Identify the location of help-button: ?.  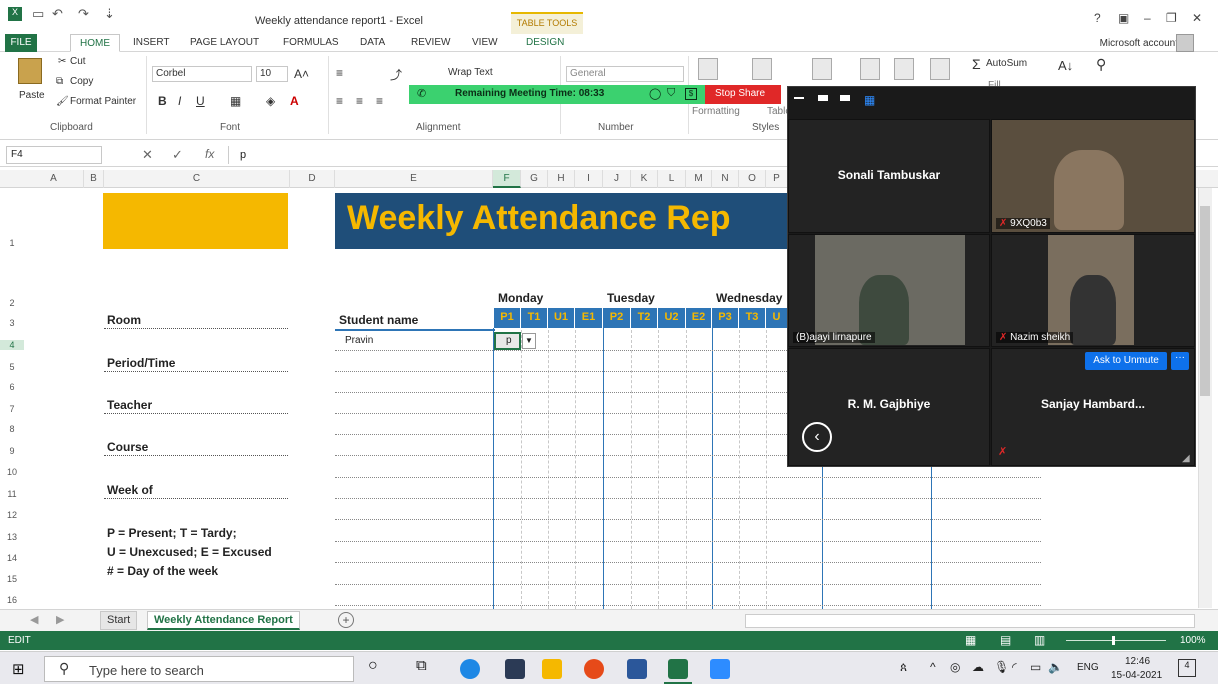
(1097, 18).